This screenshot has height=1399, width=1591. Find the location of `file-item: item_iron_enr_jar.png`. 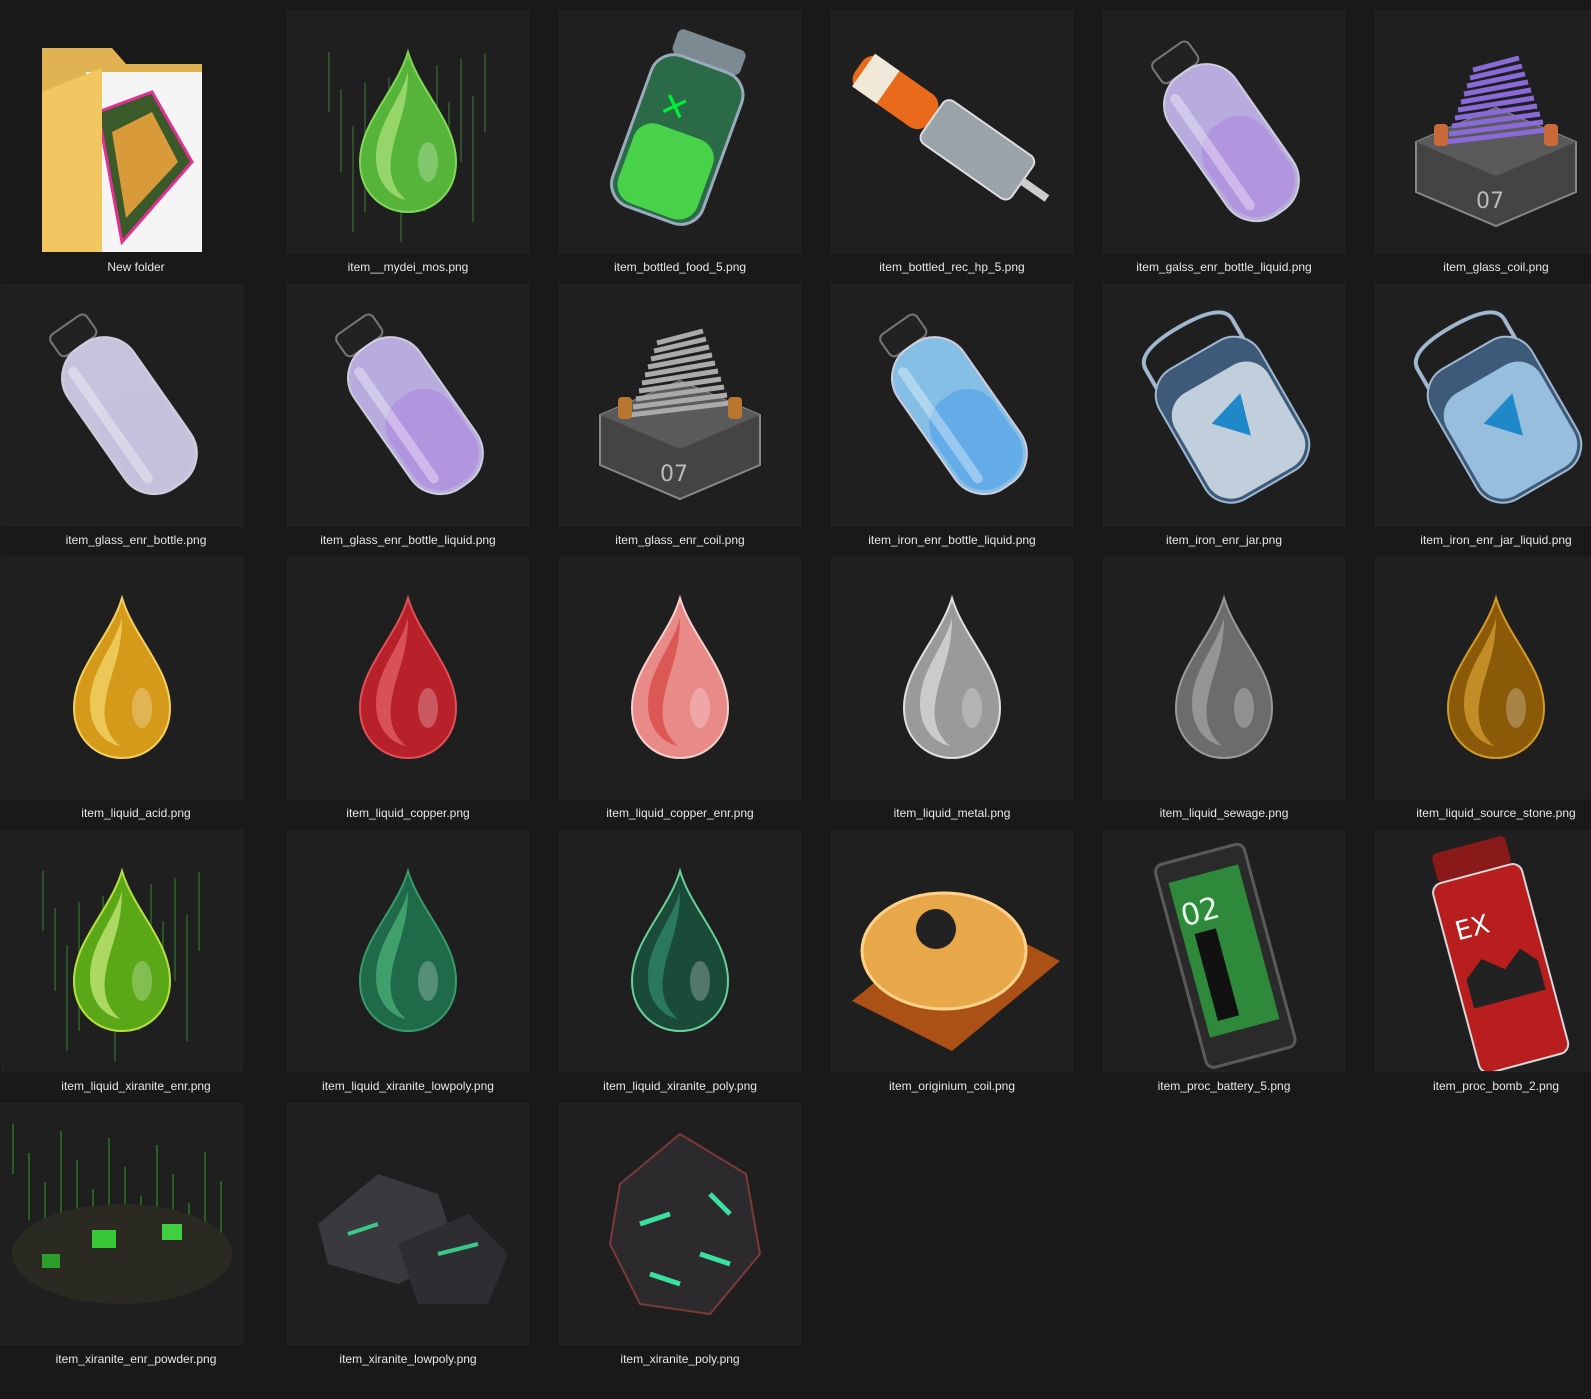

file-item: item_iron_enr_jar.png is located at coordinates (1224, 410).